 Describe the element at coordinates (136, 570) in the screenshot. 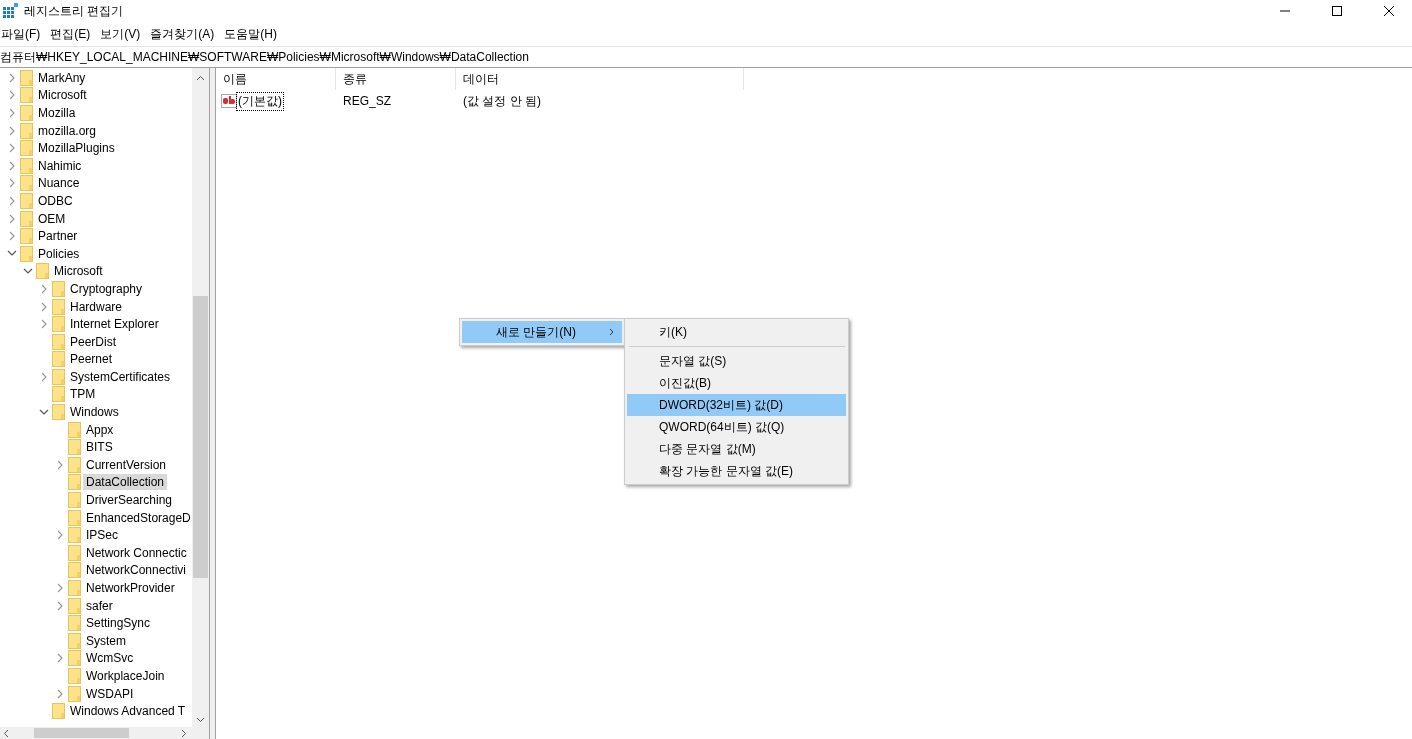

I see `tree-item: NetworkConnectivi` at that location.